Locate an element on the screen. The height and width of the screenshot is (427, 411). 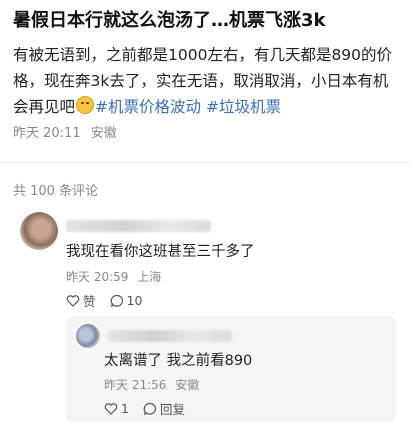
divider is located at coordinates (205, 162).